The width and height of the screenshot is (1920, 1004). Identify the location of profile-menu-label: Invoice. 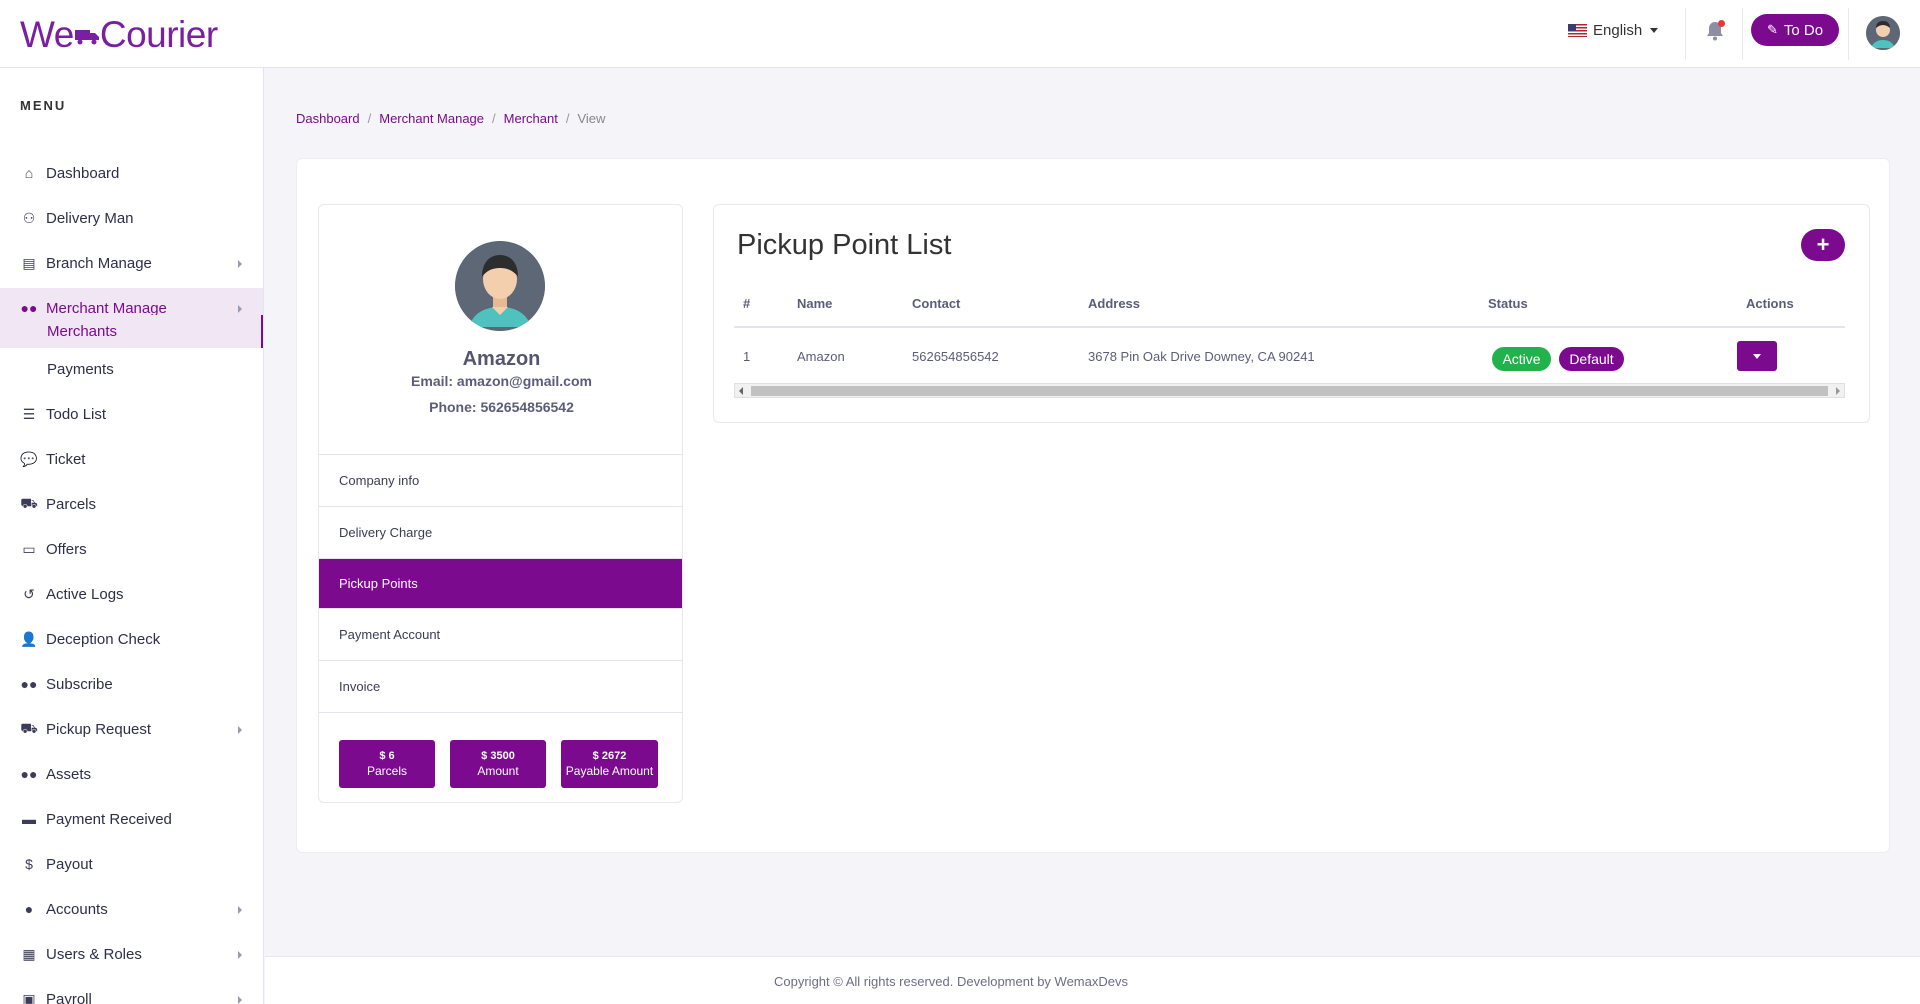
(360, 686).